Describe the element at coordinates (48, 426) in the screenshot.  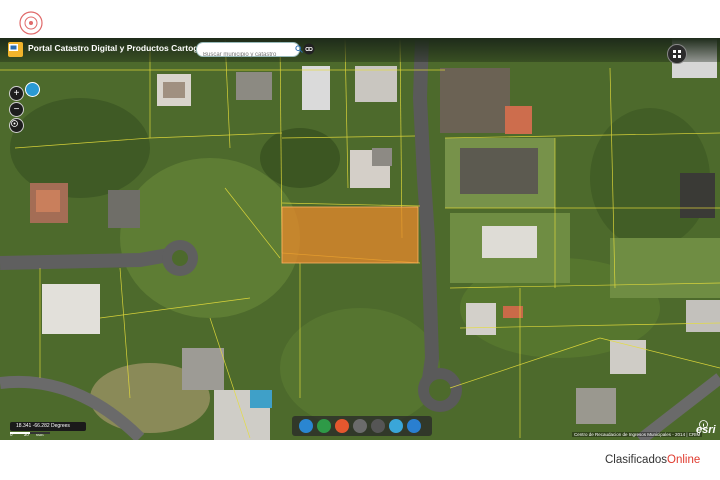
I see `coordinate-readout: 18.341 -66.282 Degrees` at that location.